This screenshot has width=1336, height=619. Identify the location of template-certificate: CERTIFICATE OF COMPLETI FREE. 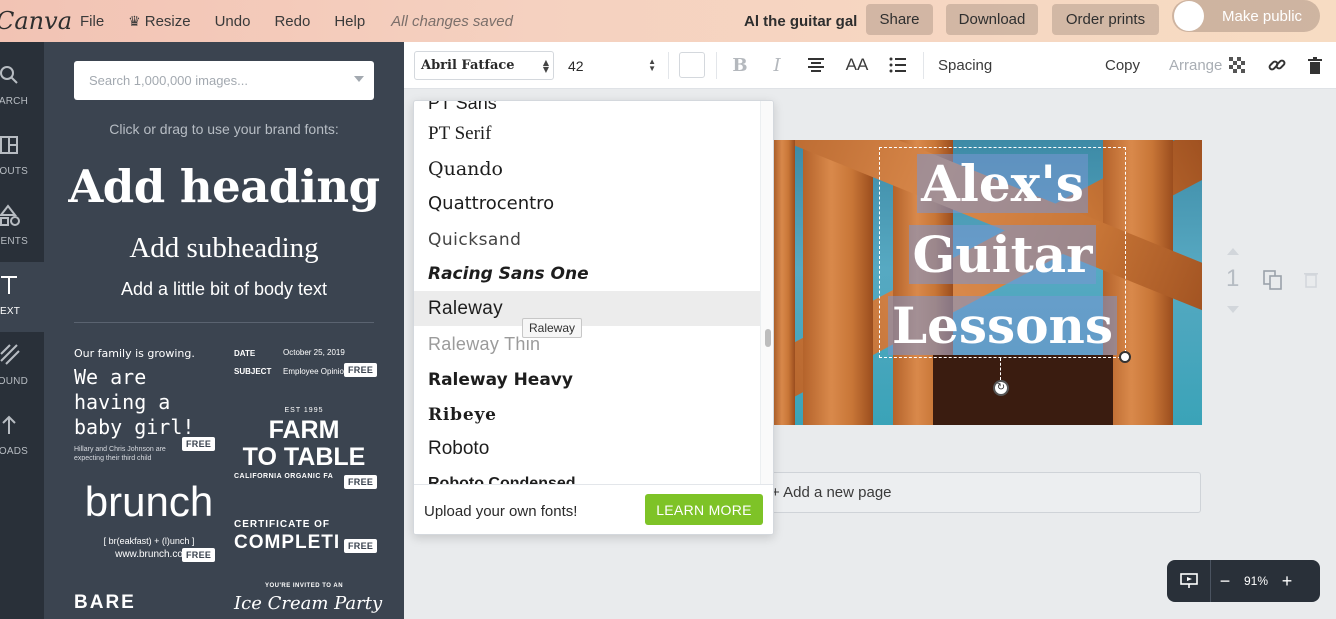
(306, 539).